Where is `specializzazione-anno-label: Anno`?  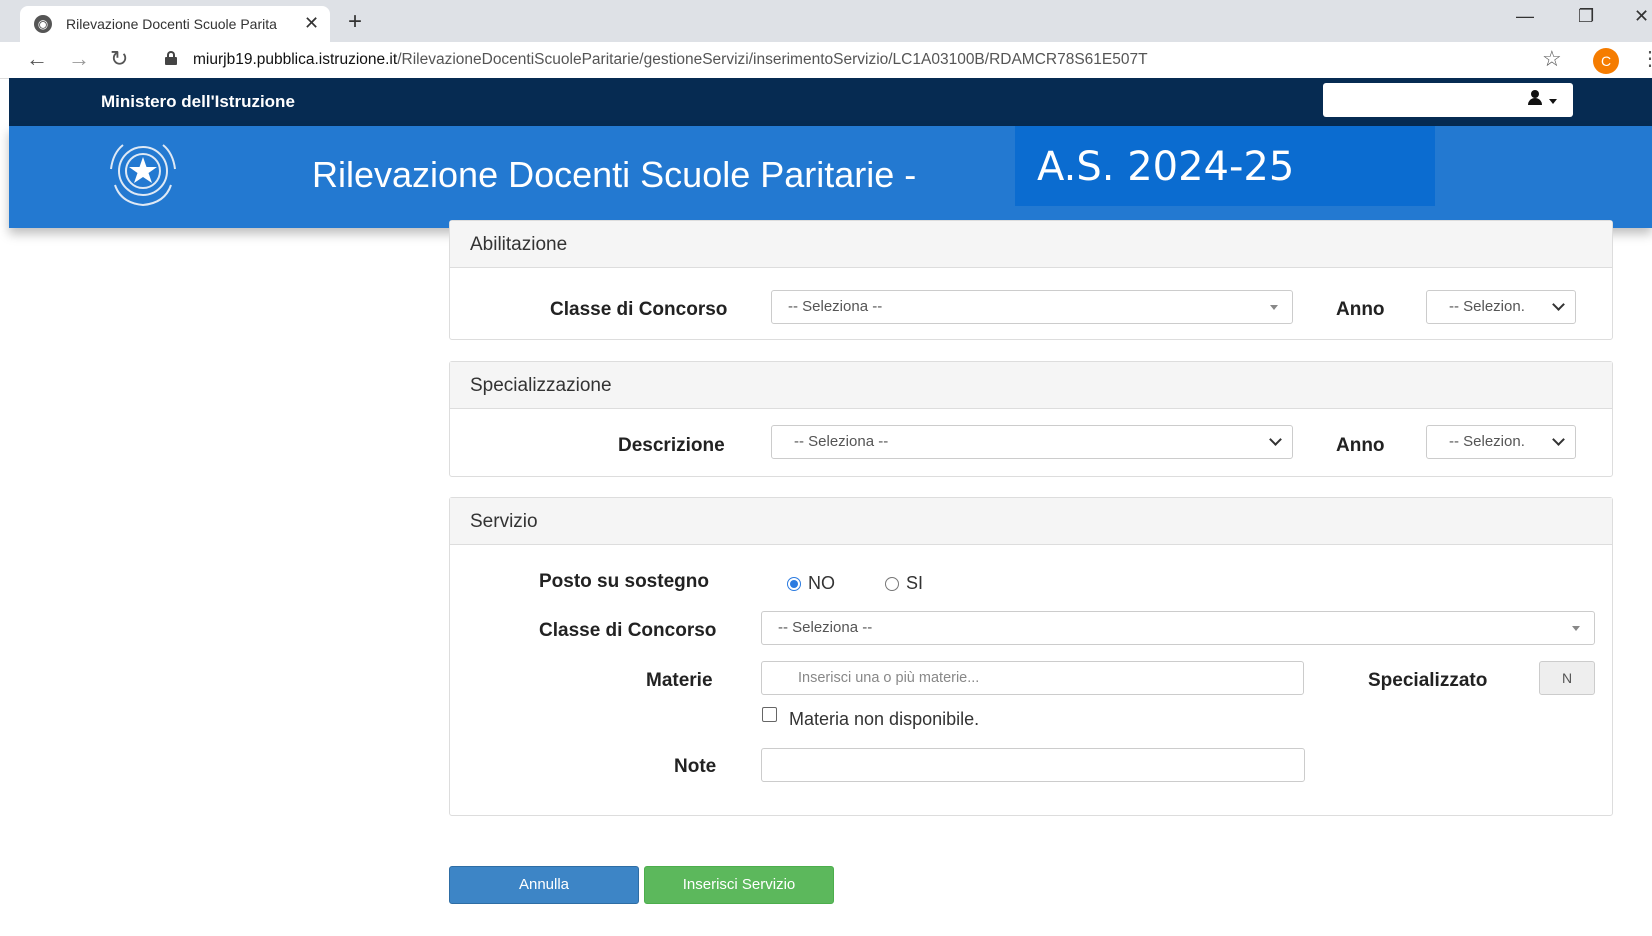 specializzazione-anno-label: Anno is located at coordinates (1360, 445).